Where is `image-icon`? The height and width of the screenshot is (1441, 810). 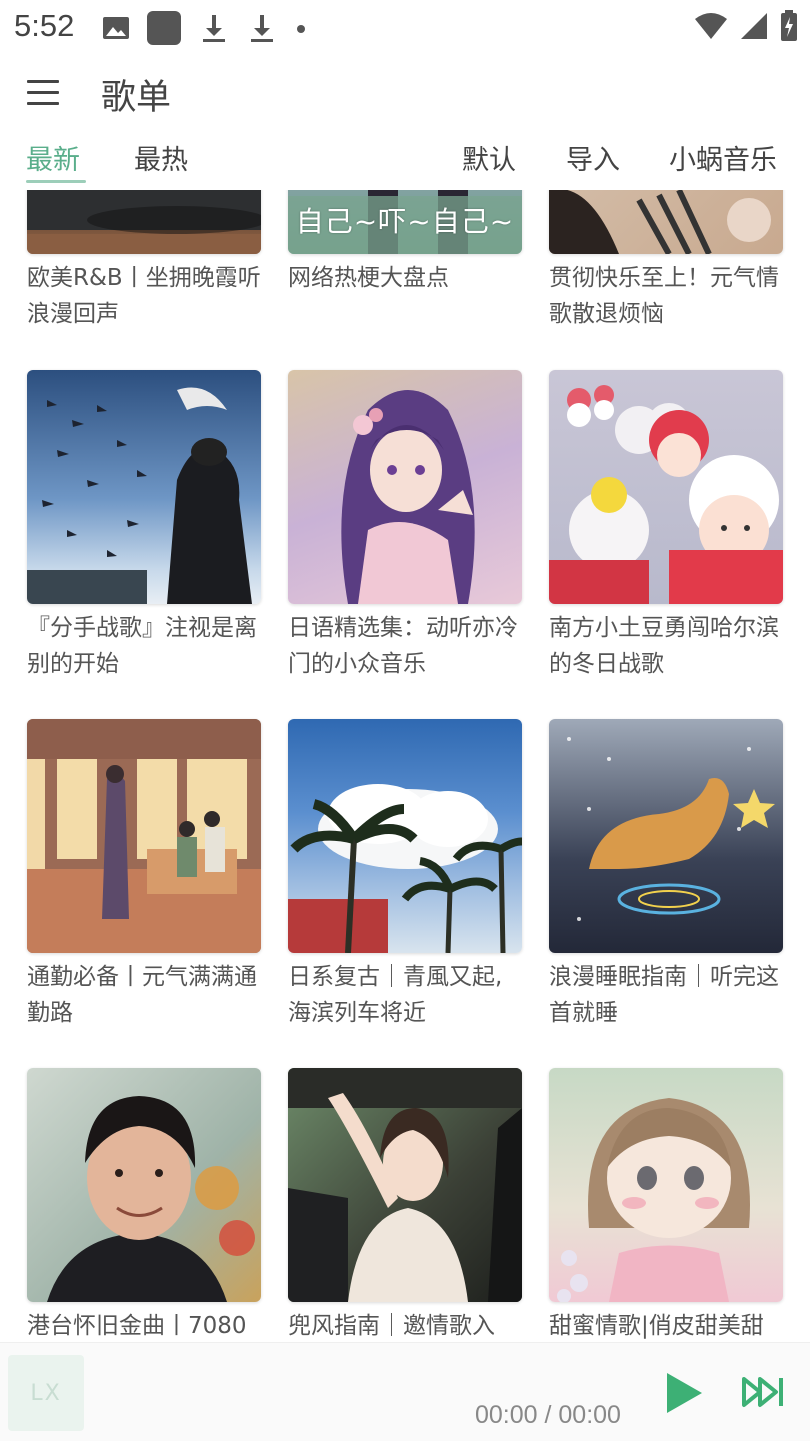 image-icon is located at coordinates (116, 30).